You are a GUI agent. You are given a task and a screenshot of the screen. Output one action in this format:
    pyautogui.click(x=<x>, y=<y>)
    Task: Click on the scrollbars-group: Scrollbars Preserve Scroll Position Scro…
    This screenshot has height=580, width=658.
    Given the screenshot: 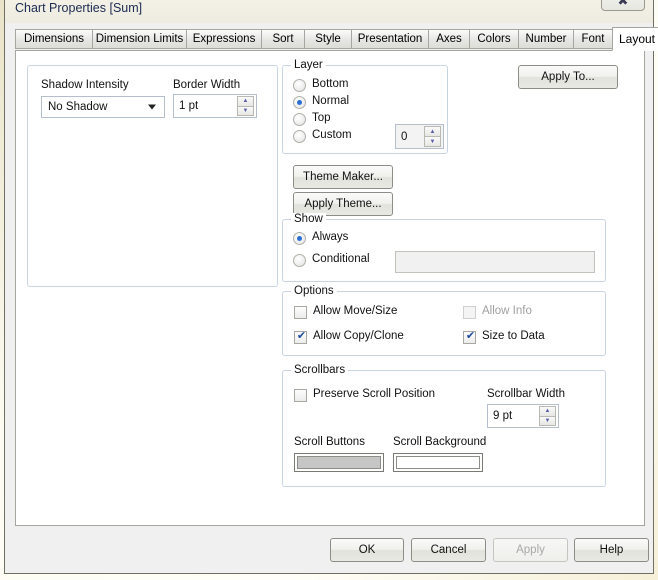 What is the action you would take?
    pyautogui.click(x=444, y=425)
    